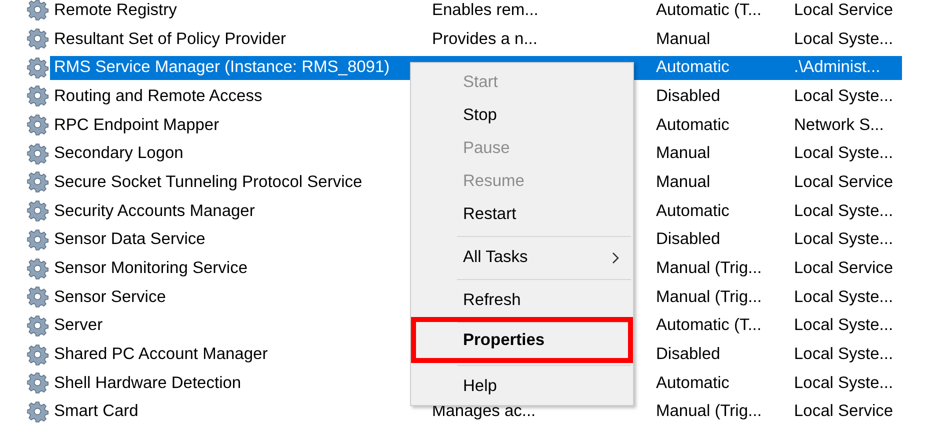  I want to click on table-cell-text: Shared PC Account Manager, so click(160, 354).